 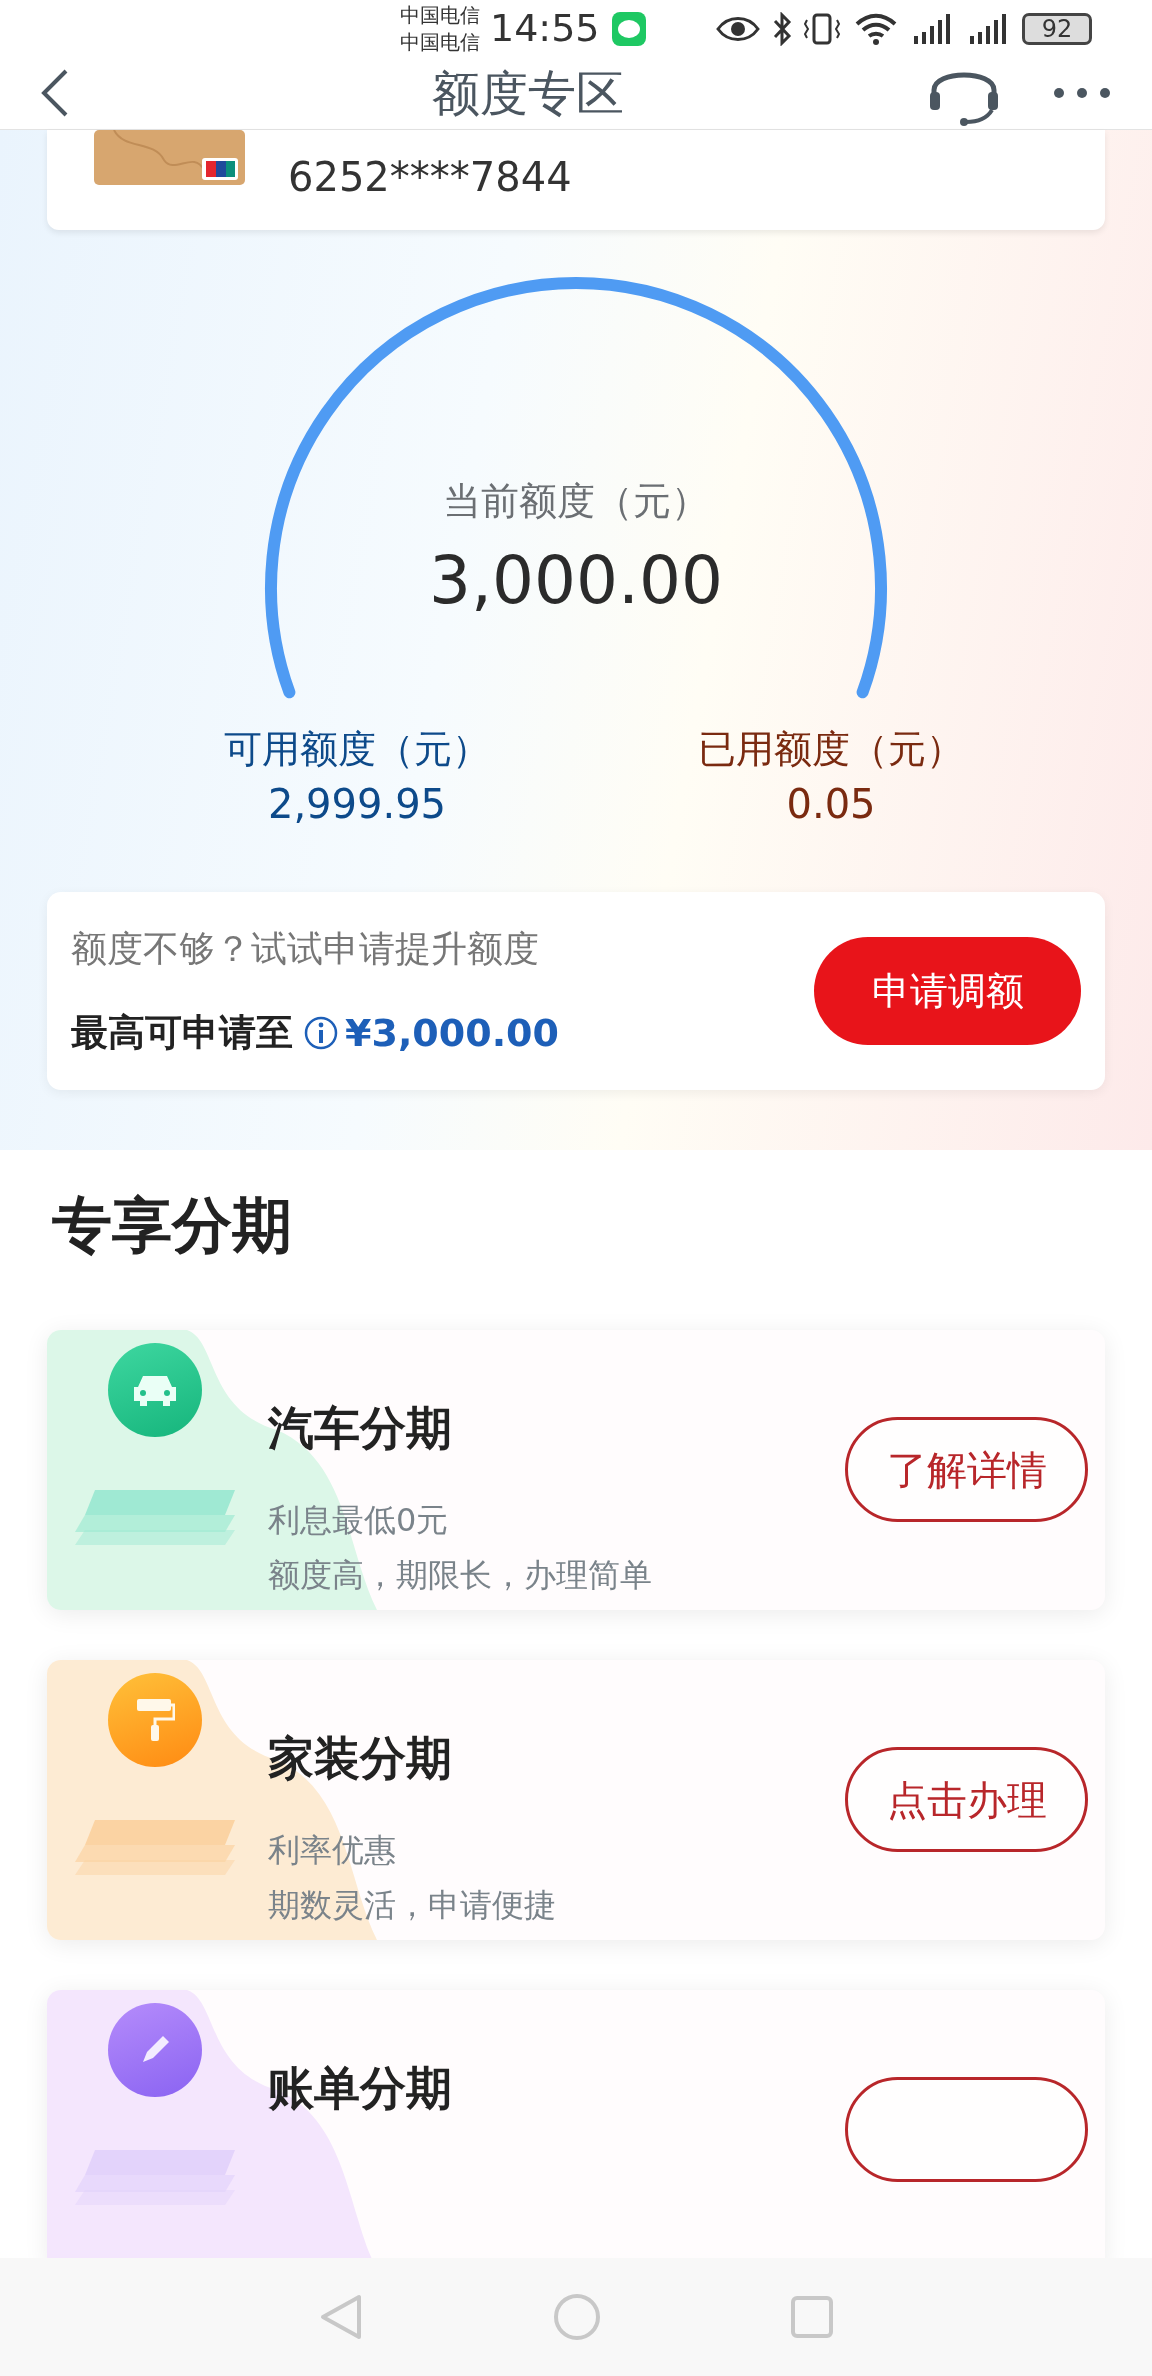 What do you see at coordinates (360, 1428) in the screenshot?
I see `product-title: 汽车分期` at bounding box center [360, 1428].